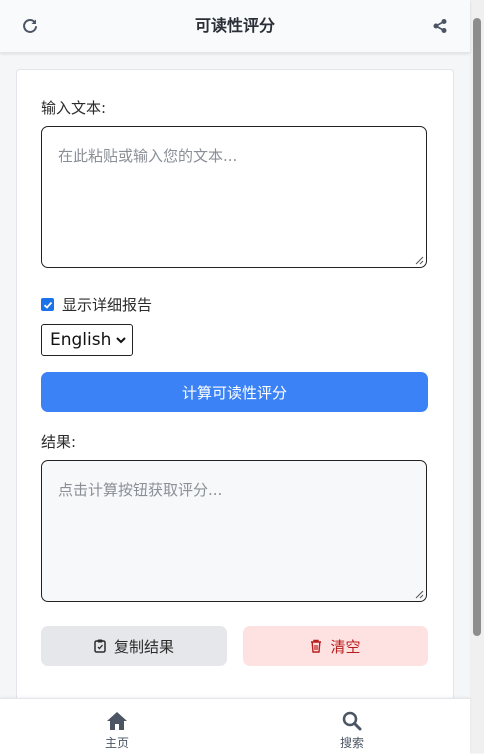 This screenshot has width=484, height=754. I want to click on calculate-button: 计算可读性评分, so click(234, 392).